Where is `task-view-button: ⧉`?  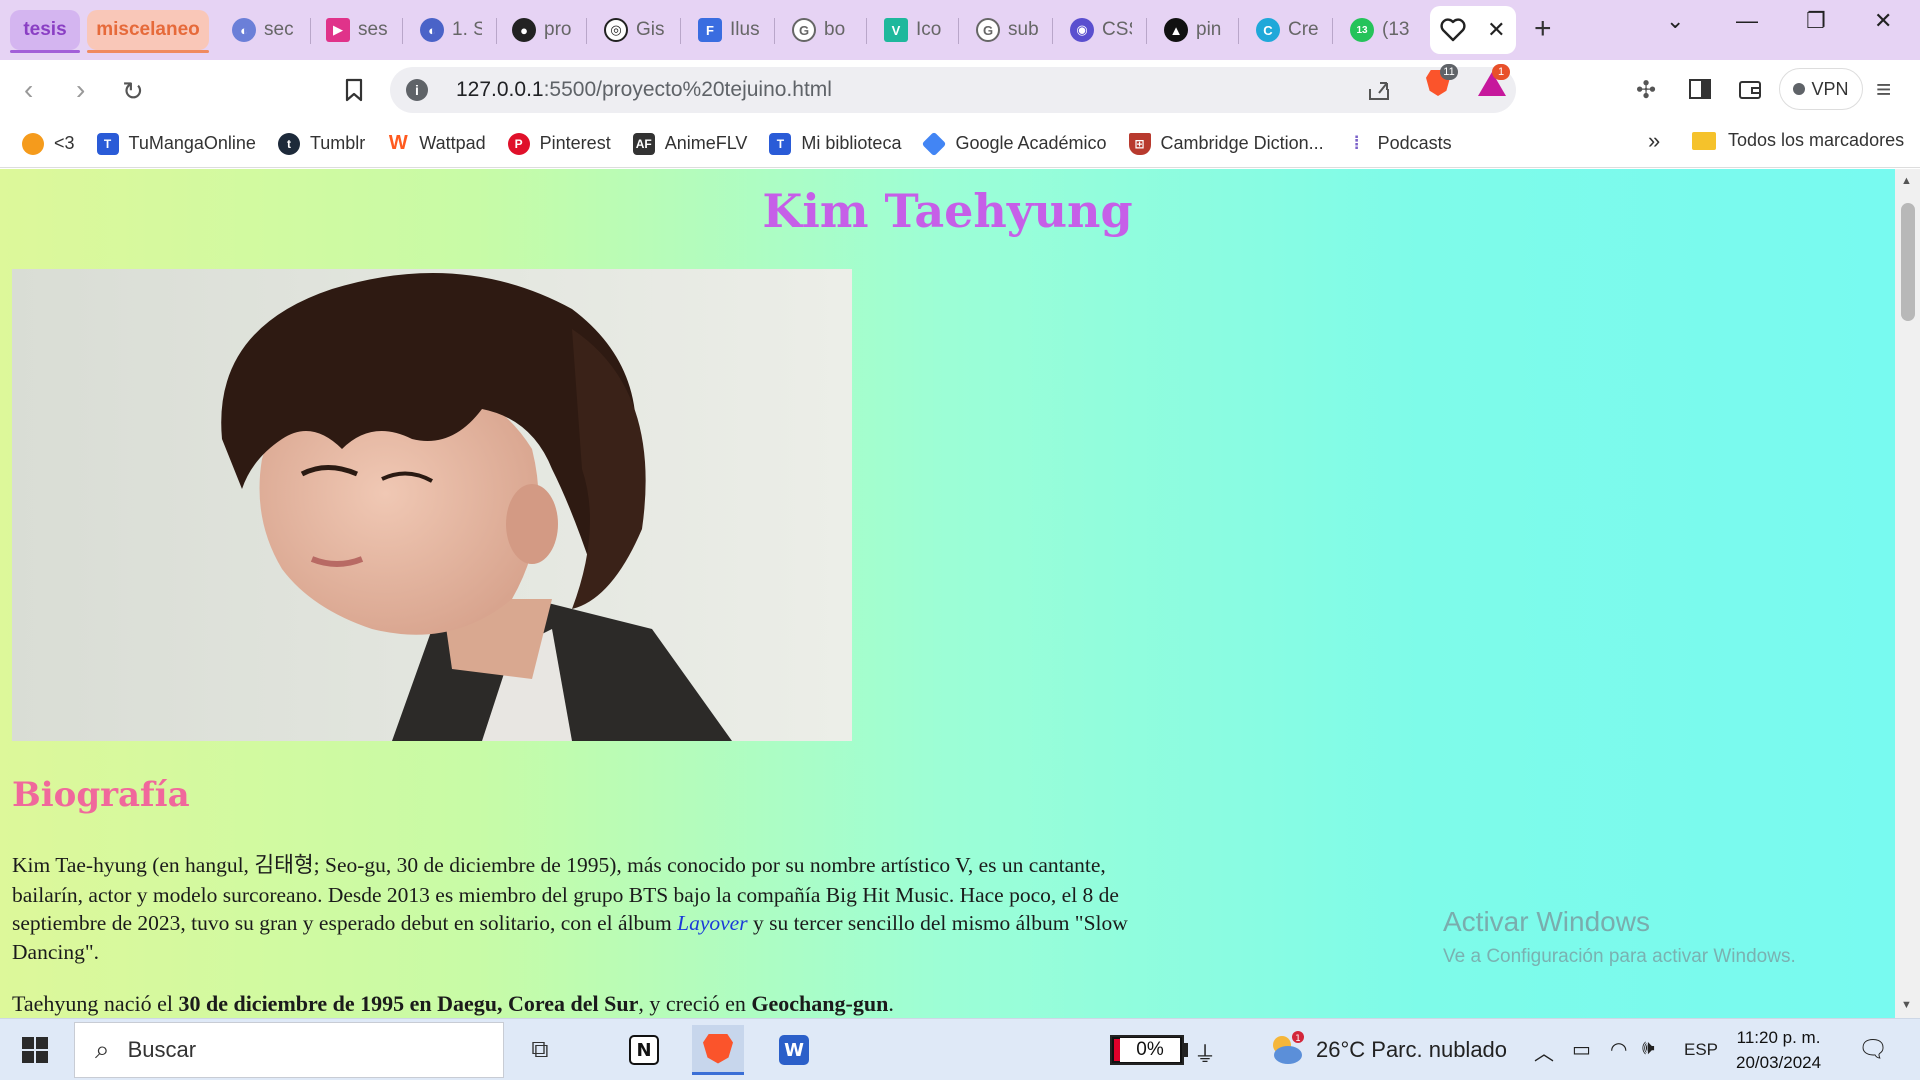
task-view-button: ⧉ is located at coordinates (540, 1050).